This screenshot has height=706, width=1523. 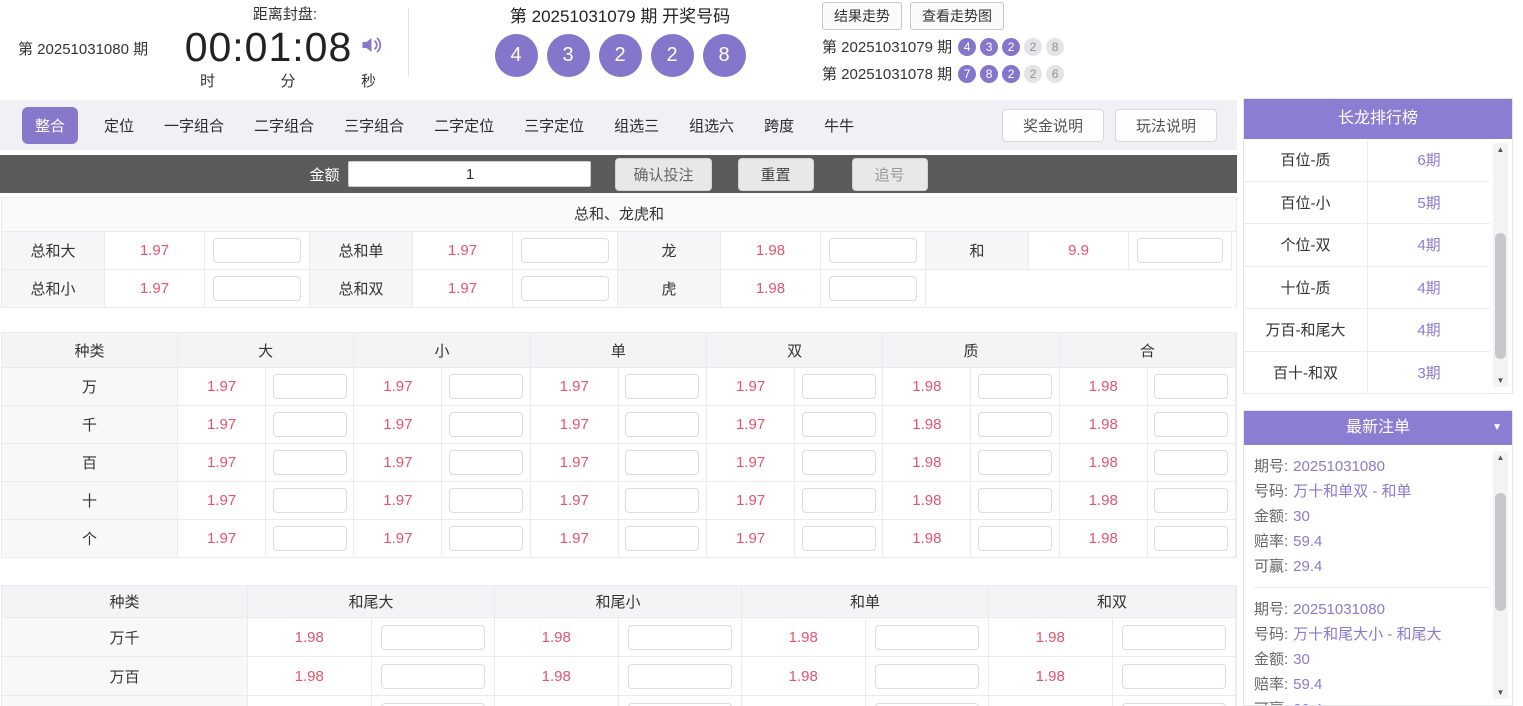 I want to click on tab-zuxuan6: 组选六, so click(x=711, y=125).